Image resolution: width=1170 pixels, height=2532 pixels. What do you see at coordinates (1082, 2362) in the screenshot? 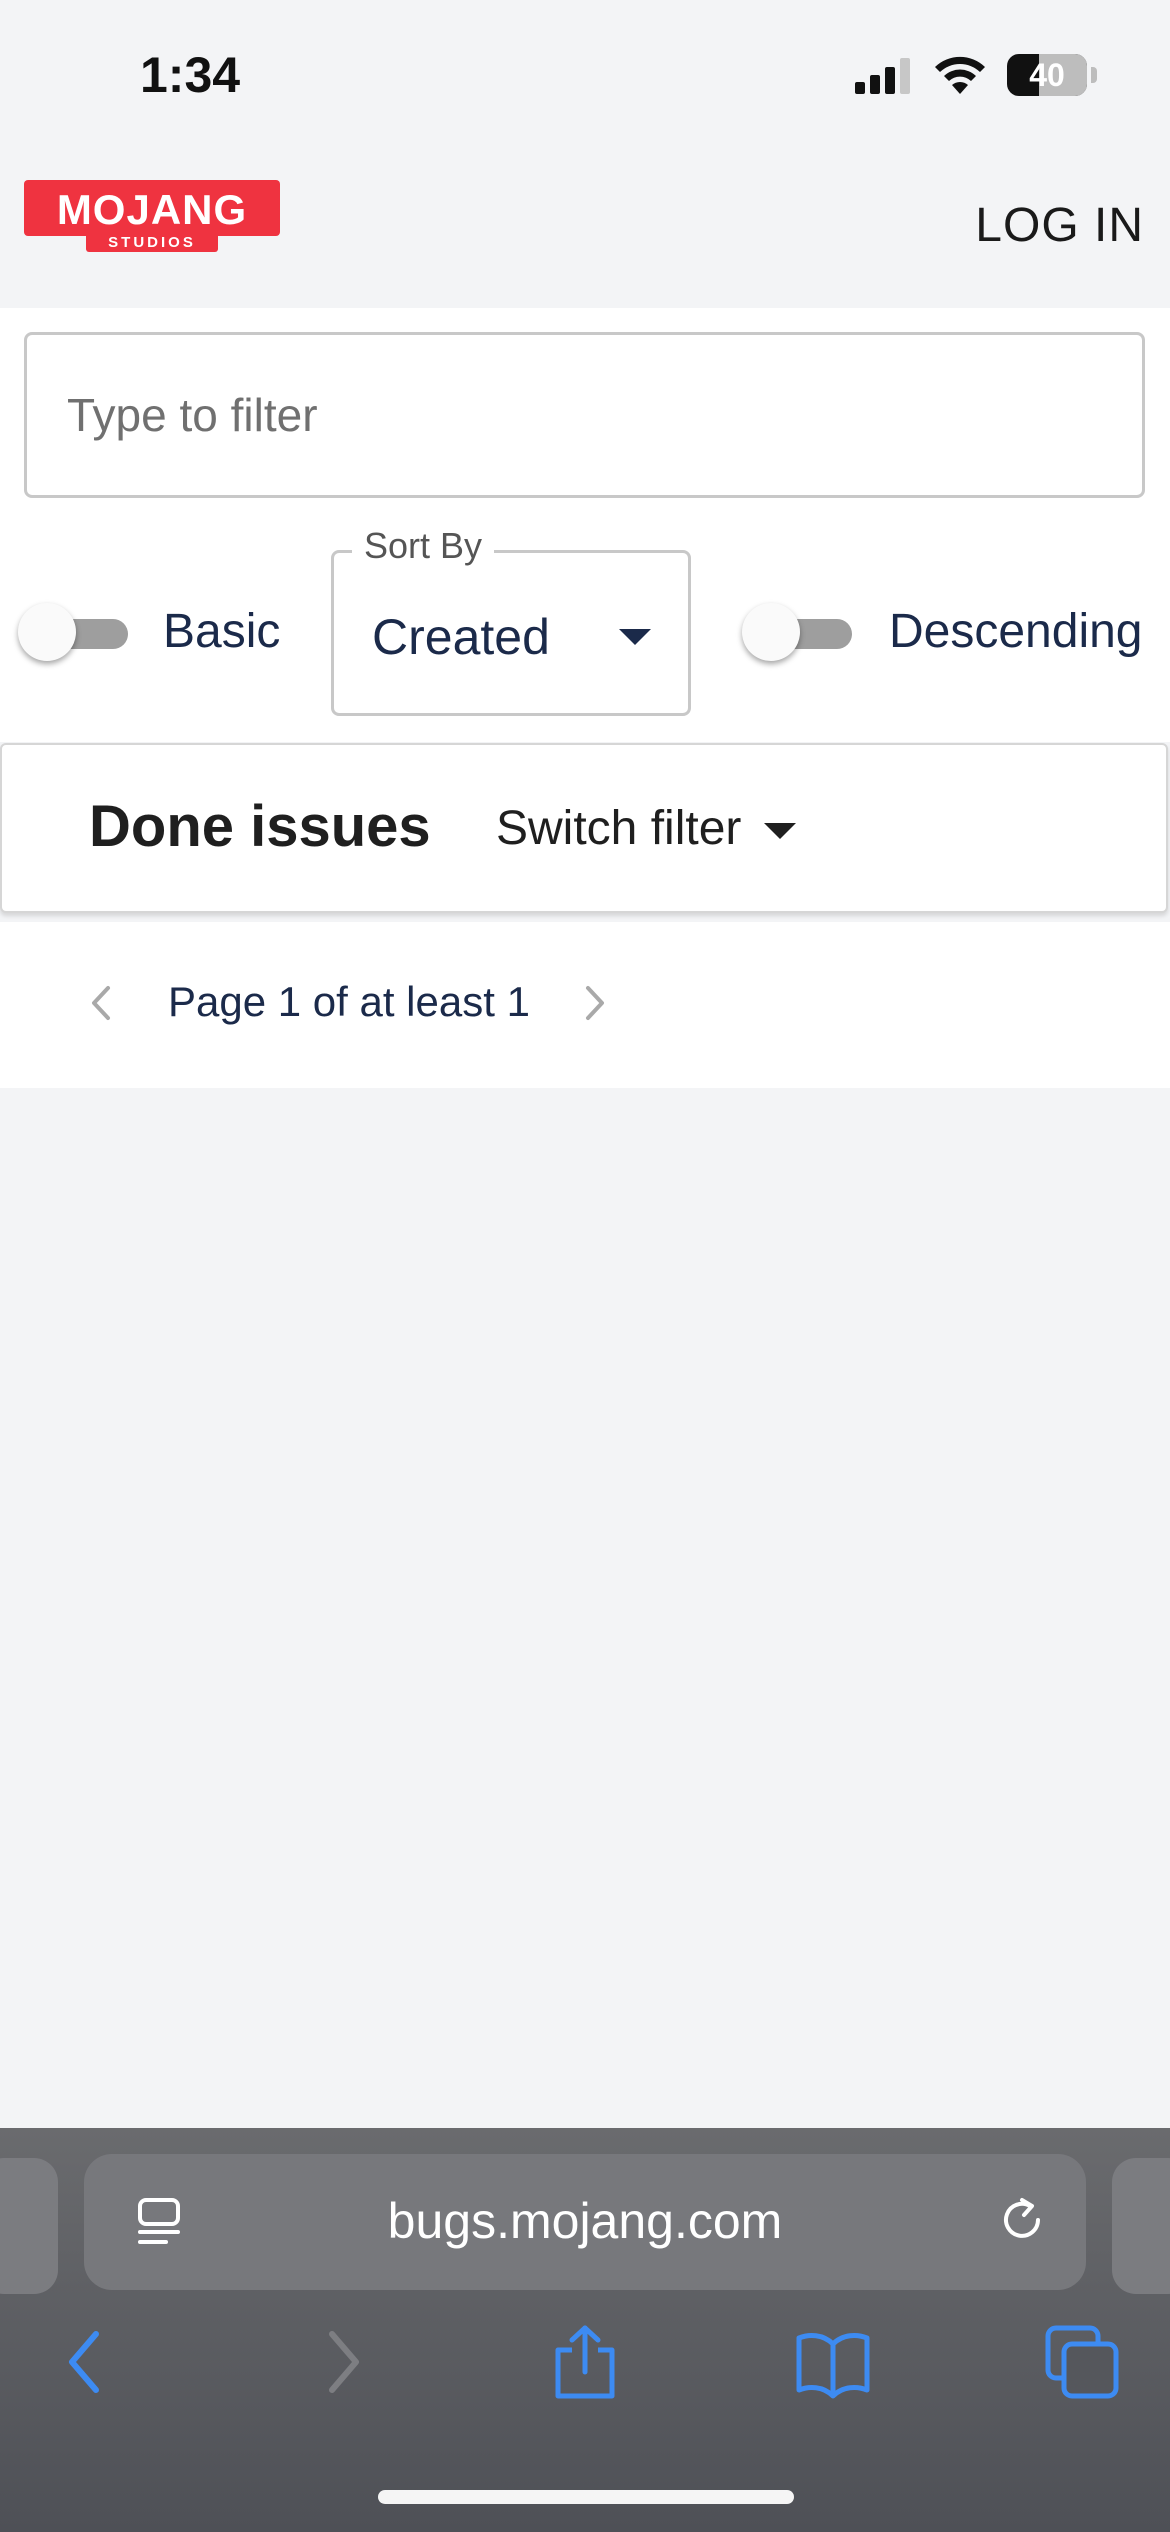
I see `tabs-icon` at bounding box center [1082, 2362].